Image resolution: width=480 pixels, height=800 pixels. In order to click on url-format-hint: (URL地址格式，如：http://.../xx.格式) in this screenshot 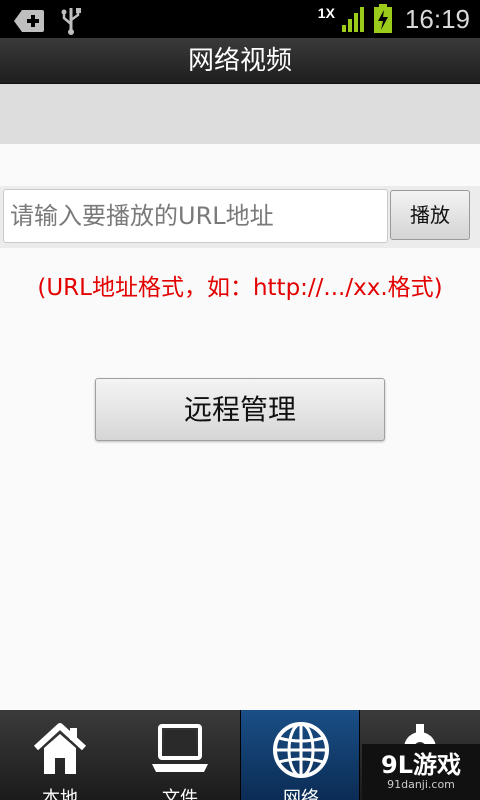, I will do `click(240, 288)`.